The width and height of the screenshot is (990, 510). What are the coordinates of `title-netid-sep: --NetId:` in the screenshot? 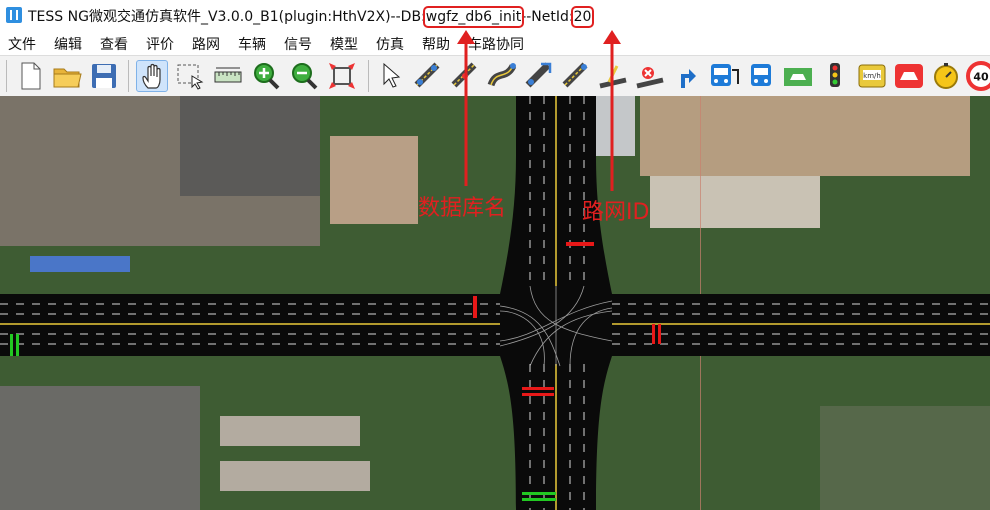 It's located at (547, 17).